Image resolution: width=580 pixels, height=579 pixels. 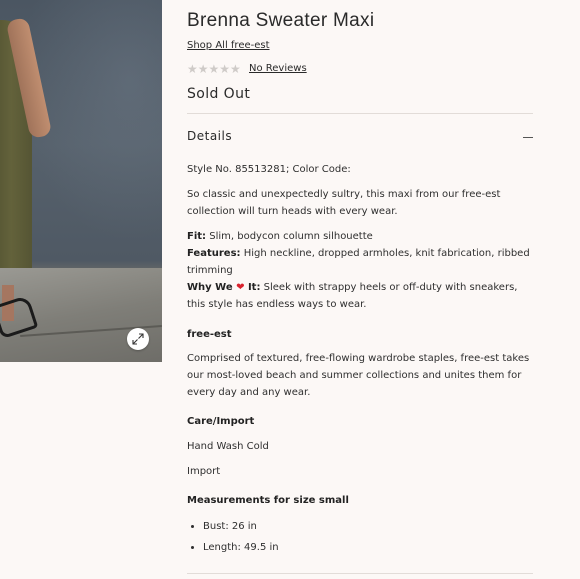 I want to click on fit-line: Fit: Slim, bodycon column silhouette, so click(x=360, y=236).